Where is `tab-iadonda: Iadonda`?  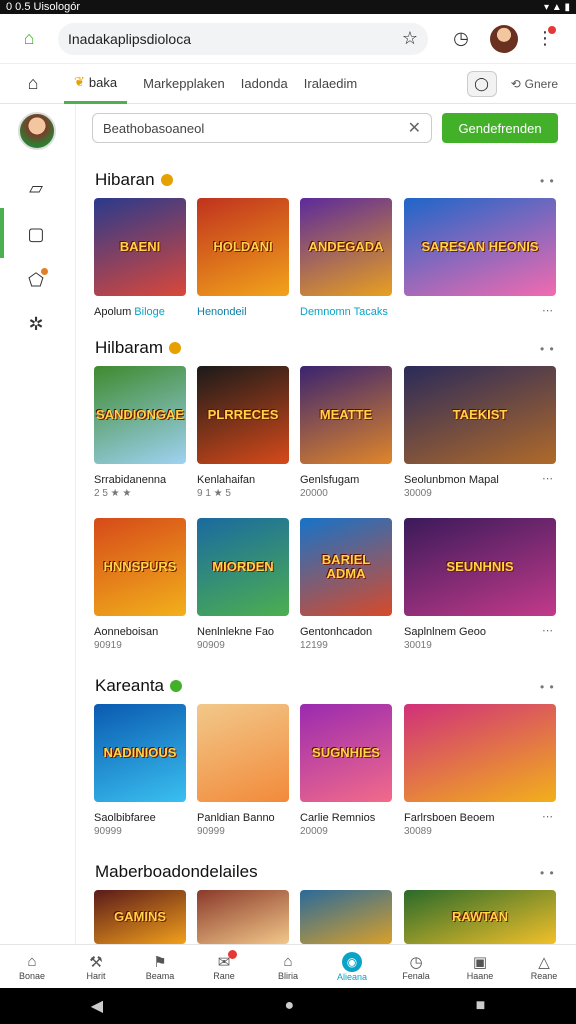
tab-iadonda: Iadonda is located at coordinates (264, 84).